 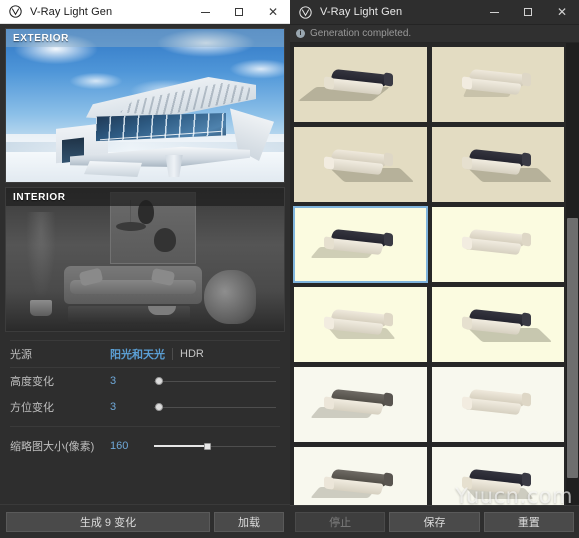 I want to click on row-light-source: 光源 阳光和天光 HDR, so click(x=145, y=354).